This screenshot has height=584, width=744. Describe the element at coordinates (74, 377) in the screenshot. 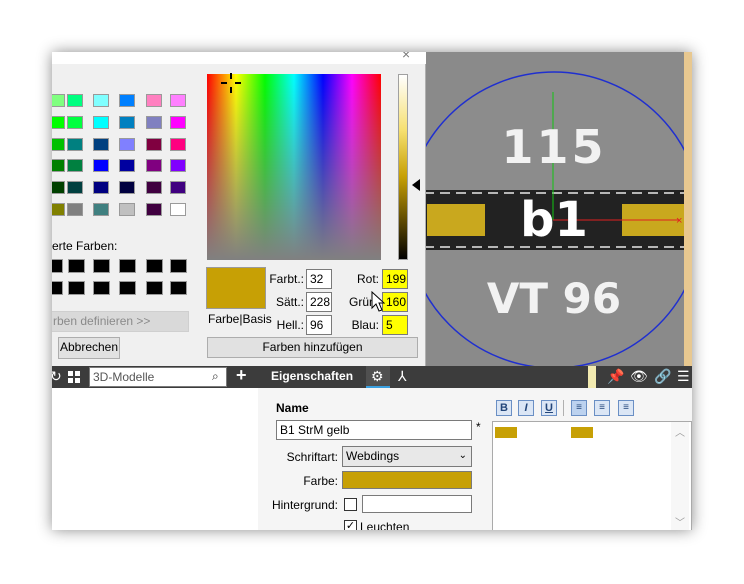

I see `grid-view-icon` at that location.